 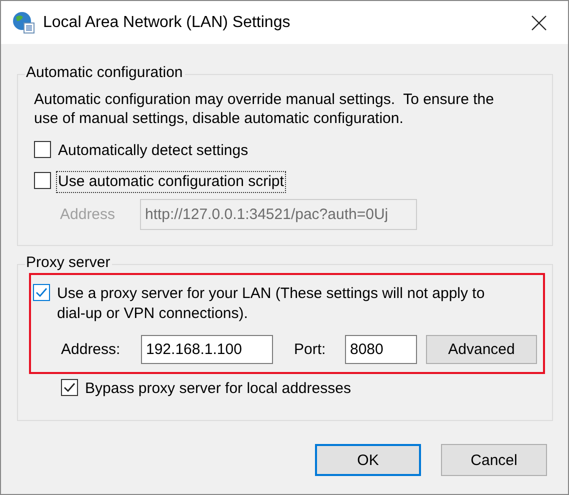 What do you see at coordinates (279, 304) in the screenshot?
I see `checkbox-label: Use a proxy server for your LAN (These settings will not apply to dial-up or VPN connections).` at bounding box center [279, 304].